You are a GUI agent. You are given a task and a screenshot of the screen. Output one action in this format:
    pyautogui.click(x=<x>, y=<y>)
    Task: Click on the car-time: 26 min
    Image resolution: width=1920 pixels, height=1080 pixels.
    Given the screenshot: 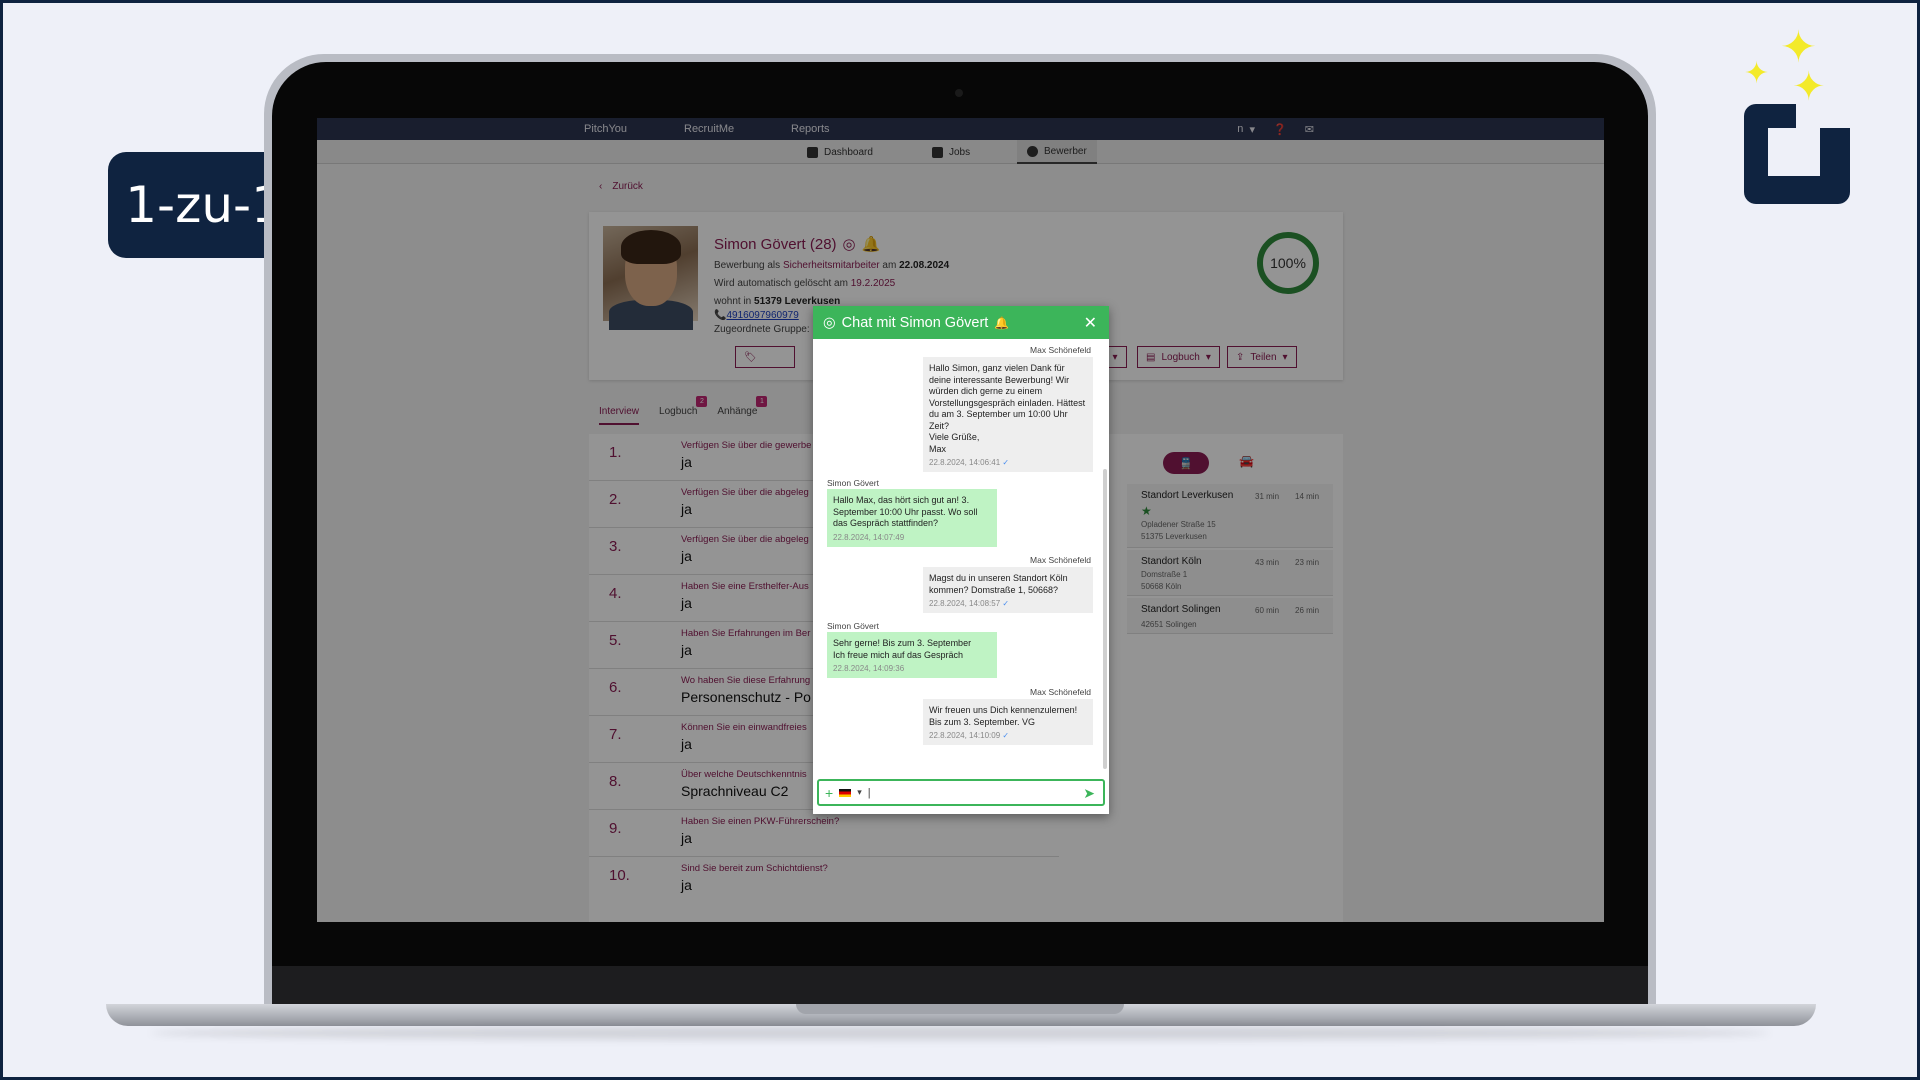 What is the action you would take?
    pyautogui.click(x=1307, y=610)
    